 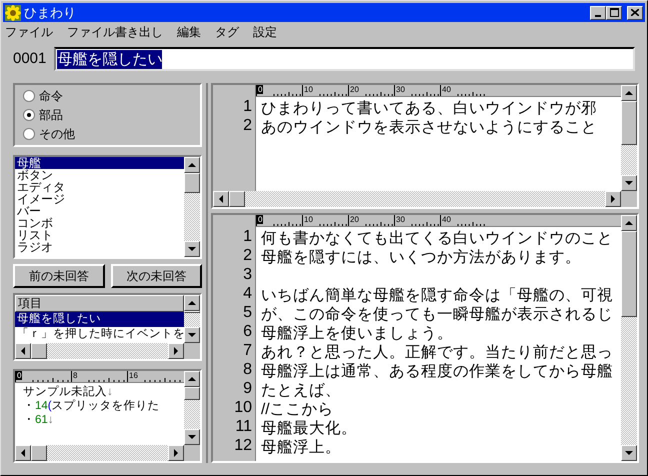 I want to click on memo-line: サンプル未記入↓, so click(x=68, y=392).